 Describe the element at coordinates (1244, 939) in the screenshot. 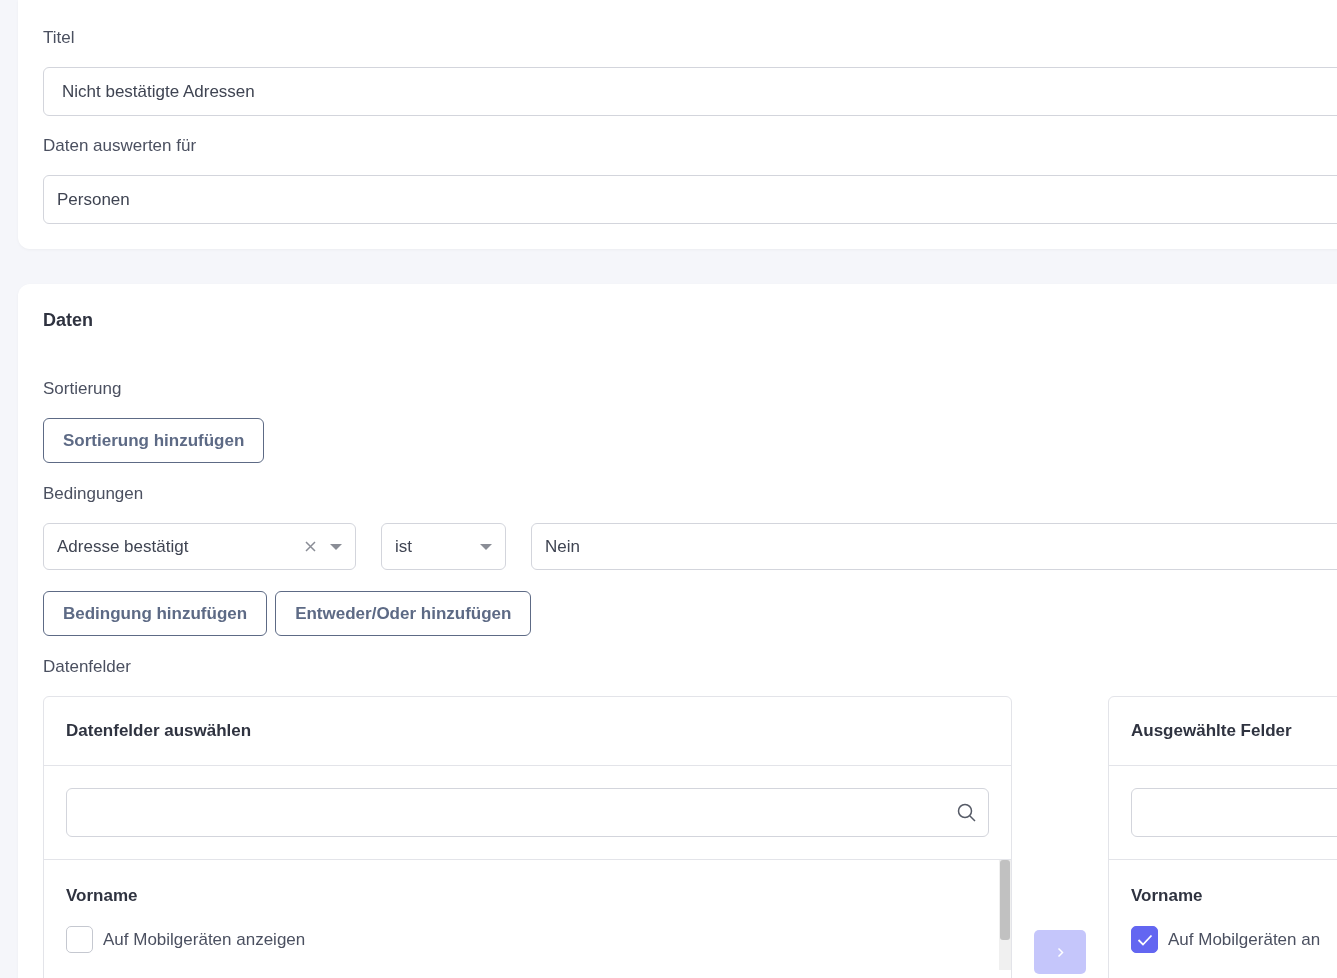

I see `option-label: Auf Mobilgeräten an` at that location.